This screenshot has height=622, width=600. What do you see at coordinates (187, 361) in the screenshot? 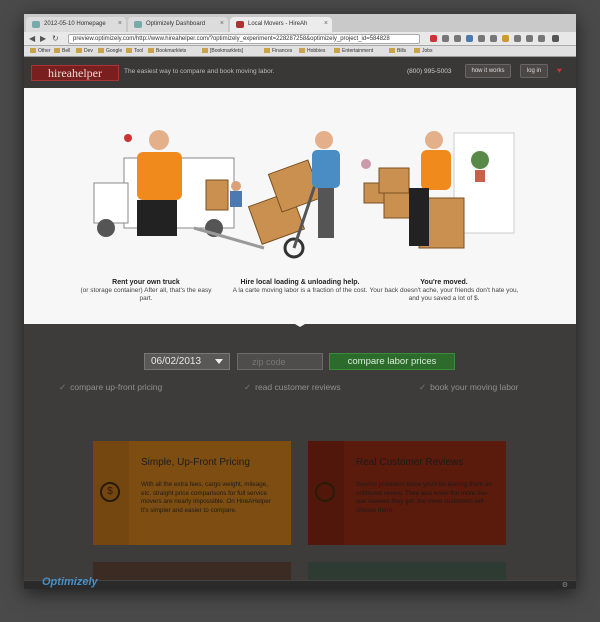
I see `date-select: 06/02/2013` at bounding box center [187, 361].